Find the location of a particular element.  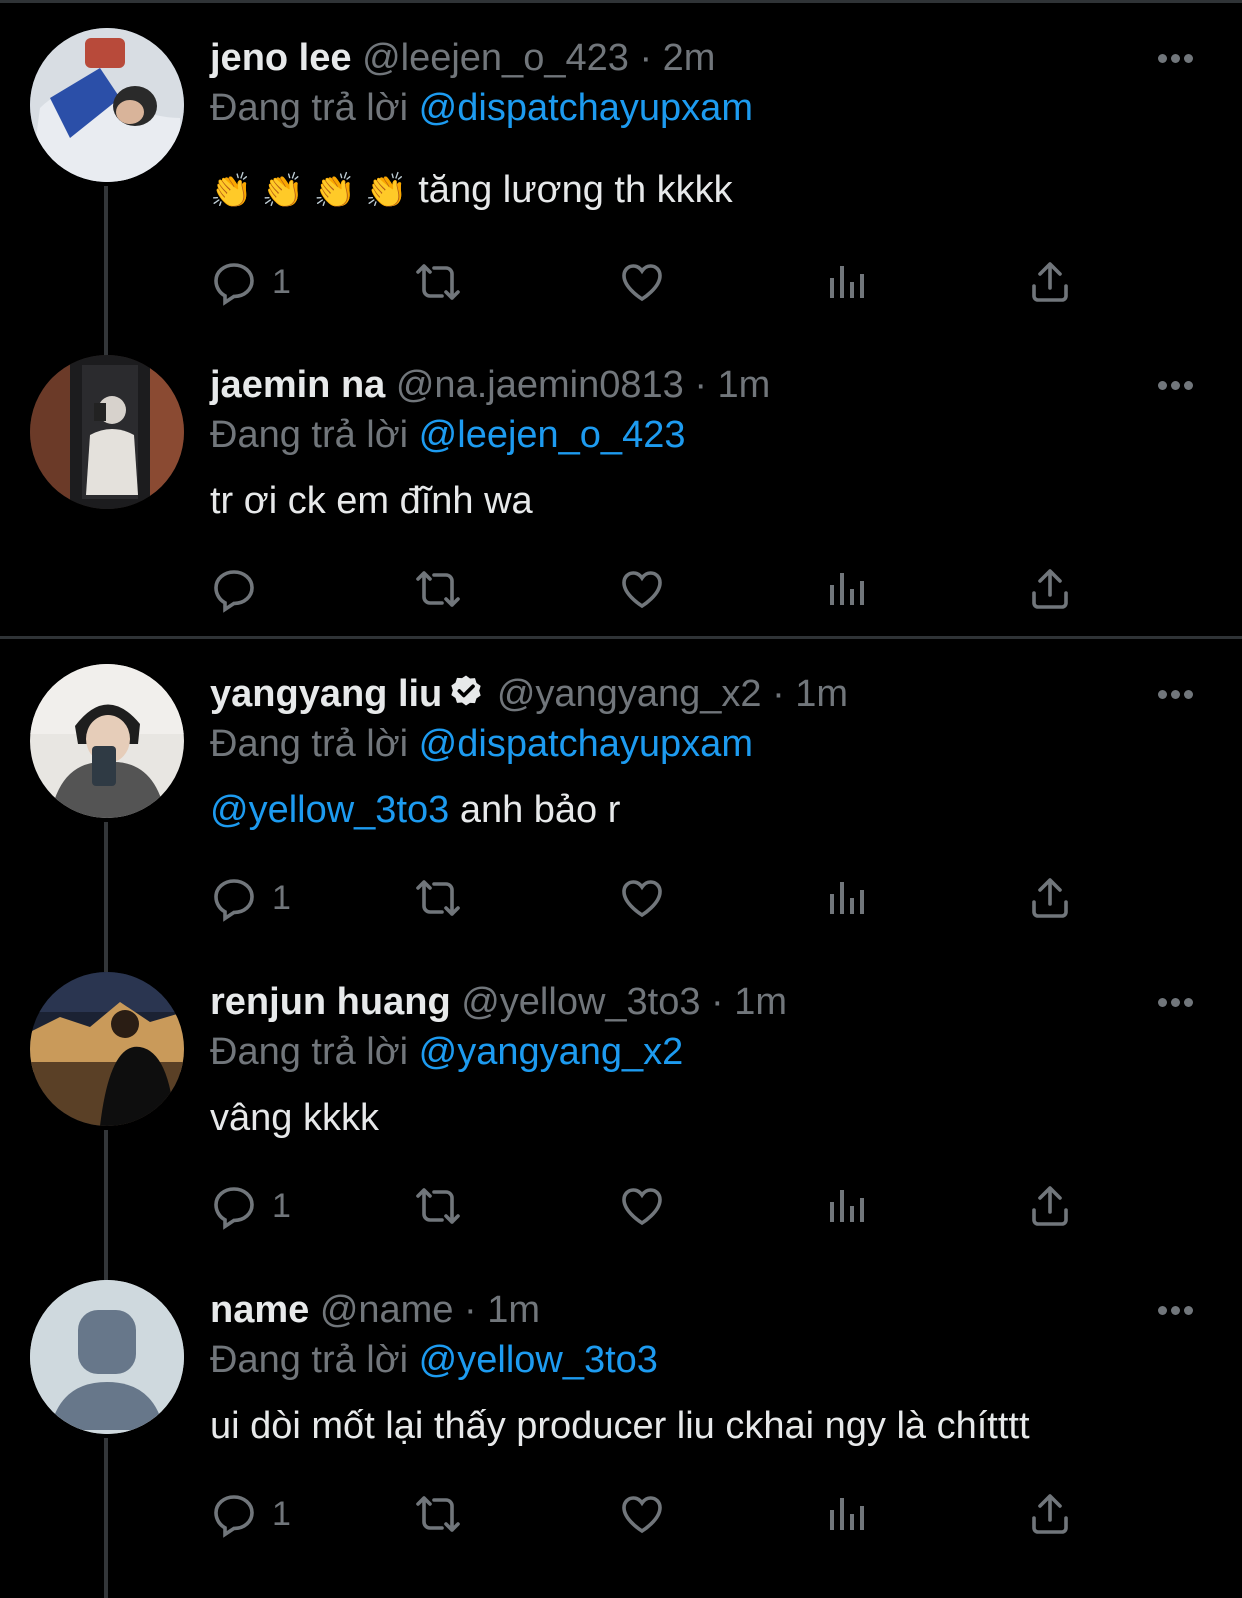

display-name: jaemin na is located at coordinates (297, 385).